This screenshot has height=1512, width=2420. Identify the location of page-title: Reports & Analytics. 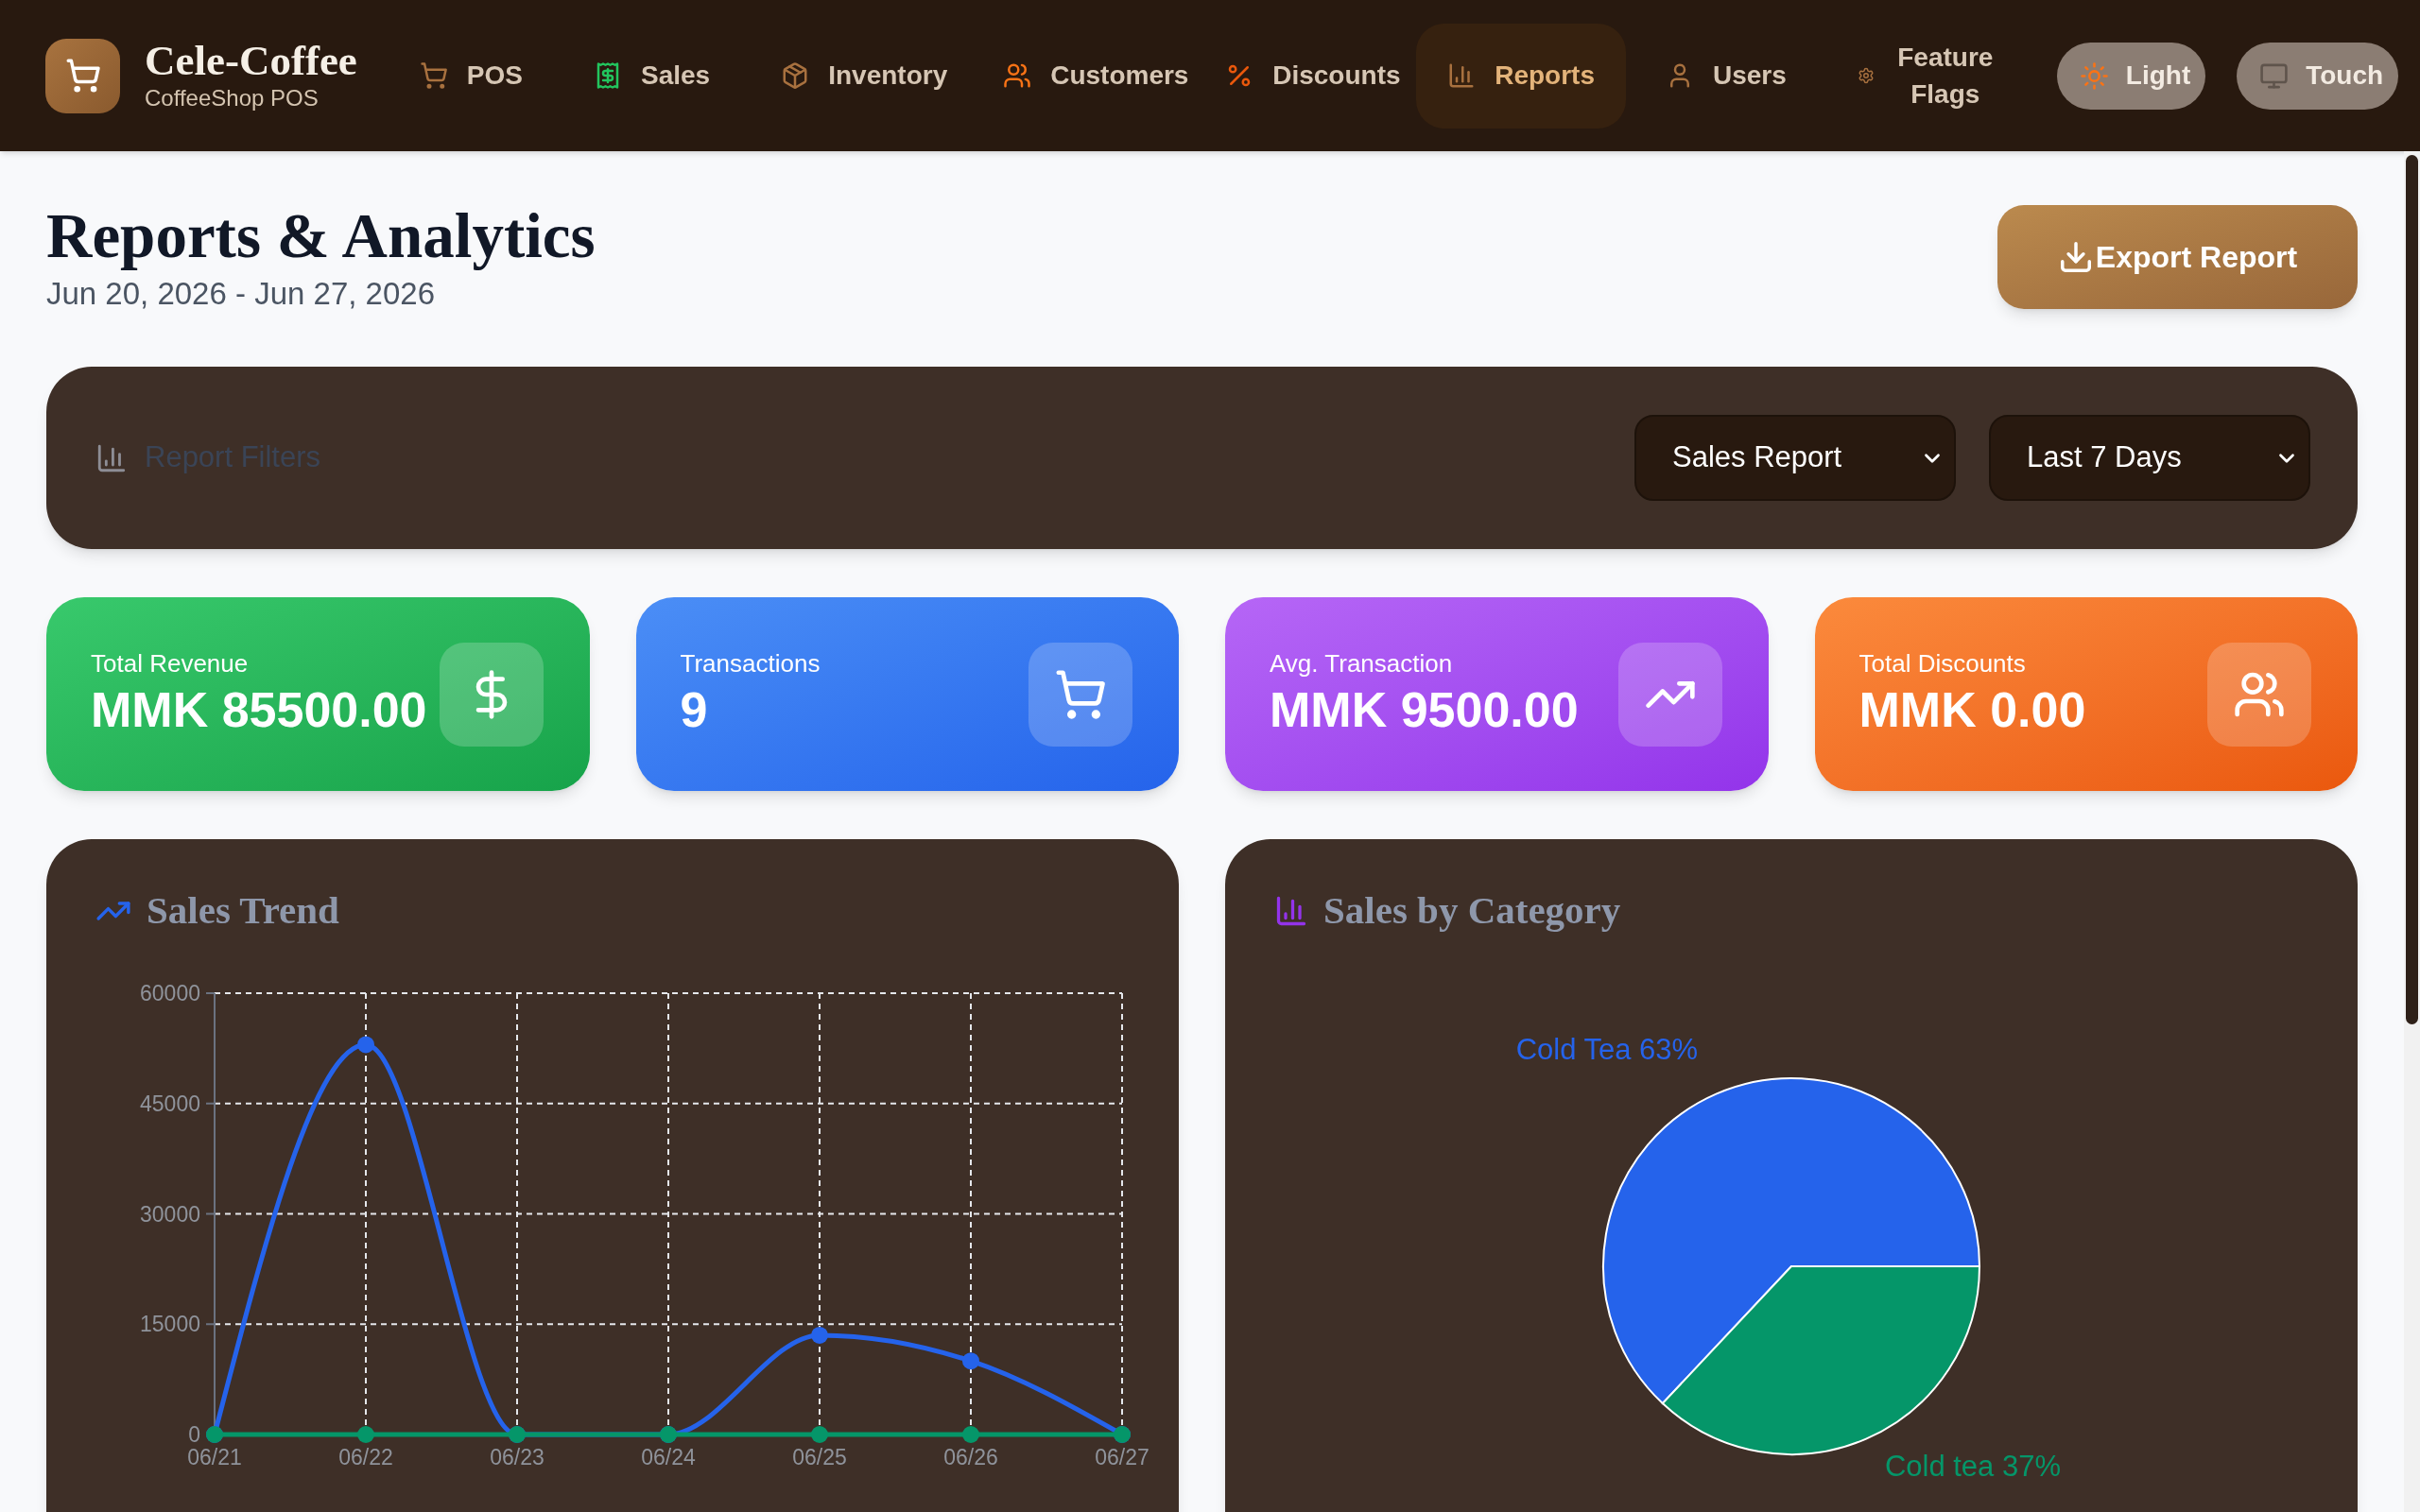
(321, 235).